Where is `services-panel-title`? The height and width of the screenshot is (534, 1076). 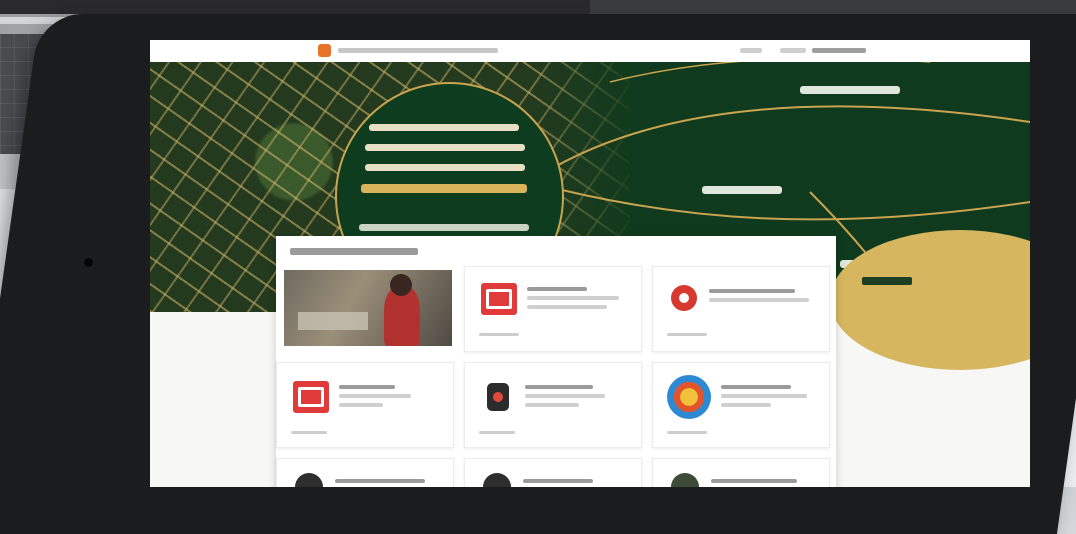 services-panel-title is located at coordinates (354, 251).